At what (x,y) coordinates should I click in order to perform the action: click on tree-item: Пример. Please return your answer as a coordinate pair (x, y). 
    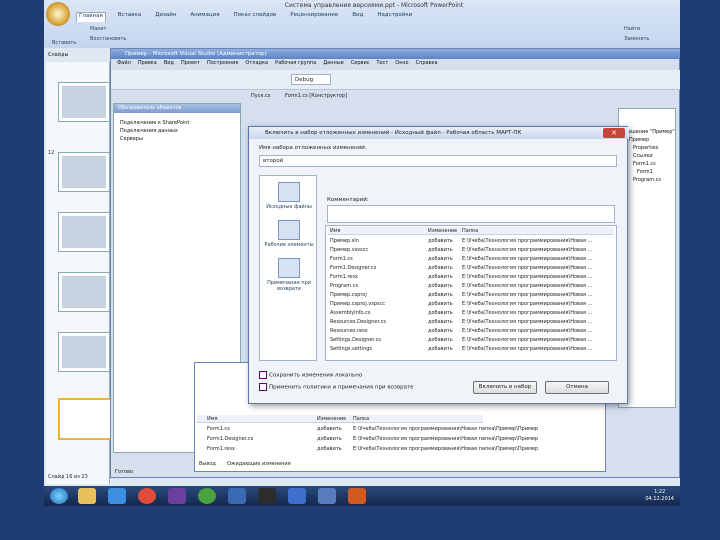
    Looking at the image, I should click on (639, 140).